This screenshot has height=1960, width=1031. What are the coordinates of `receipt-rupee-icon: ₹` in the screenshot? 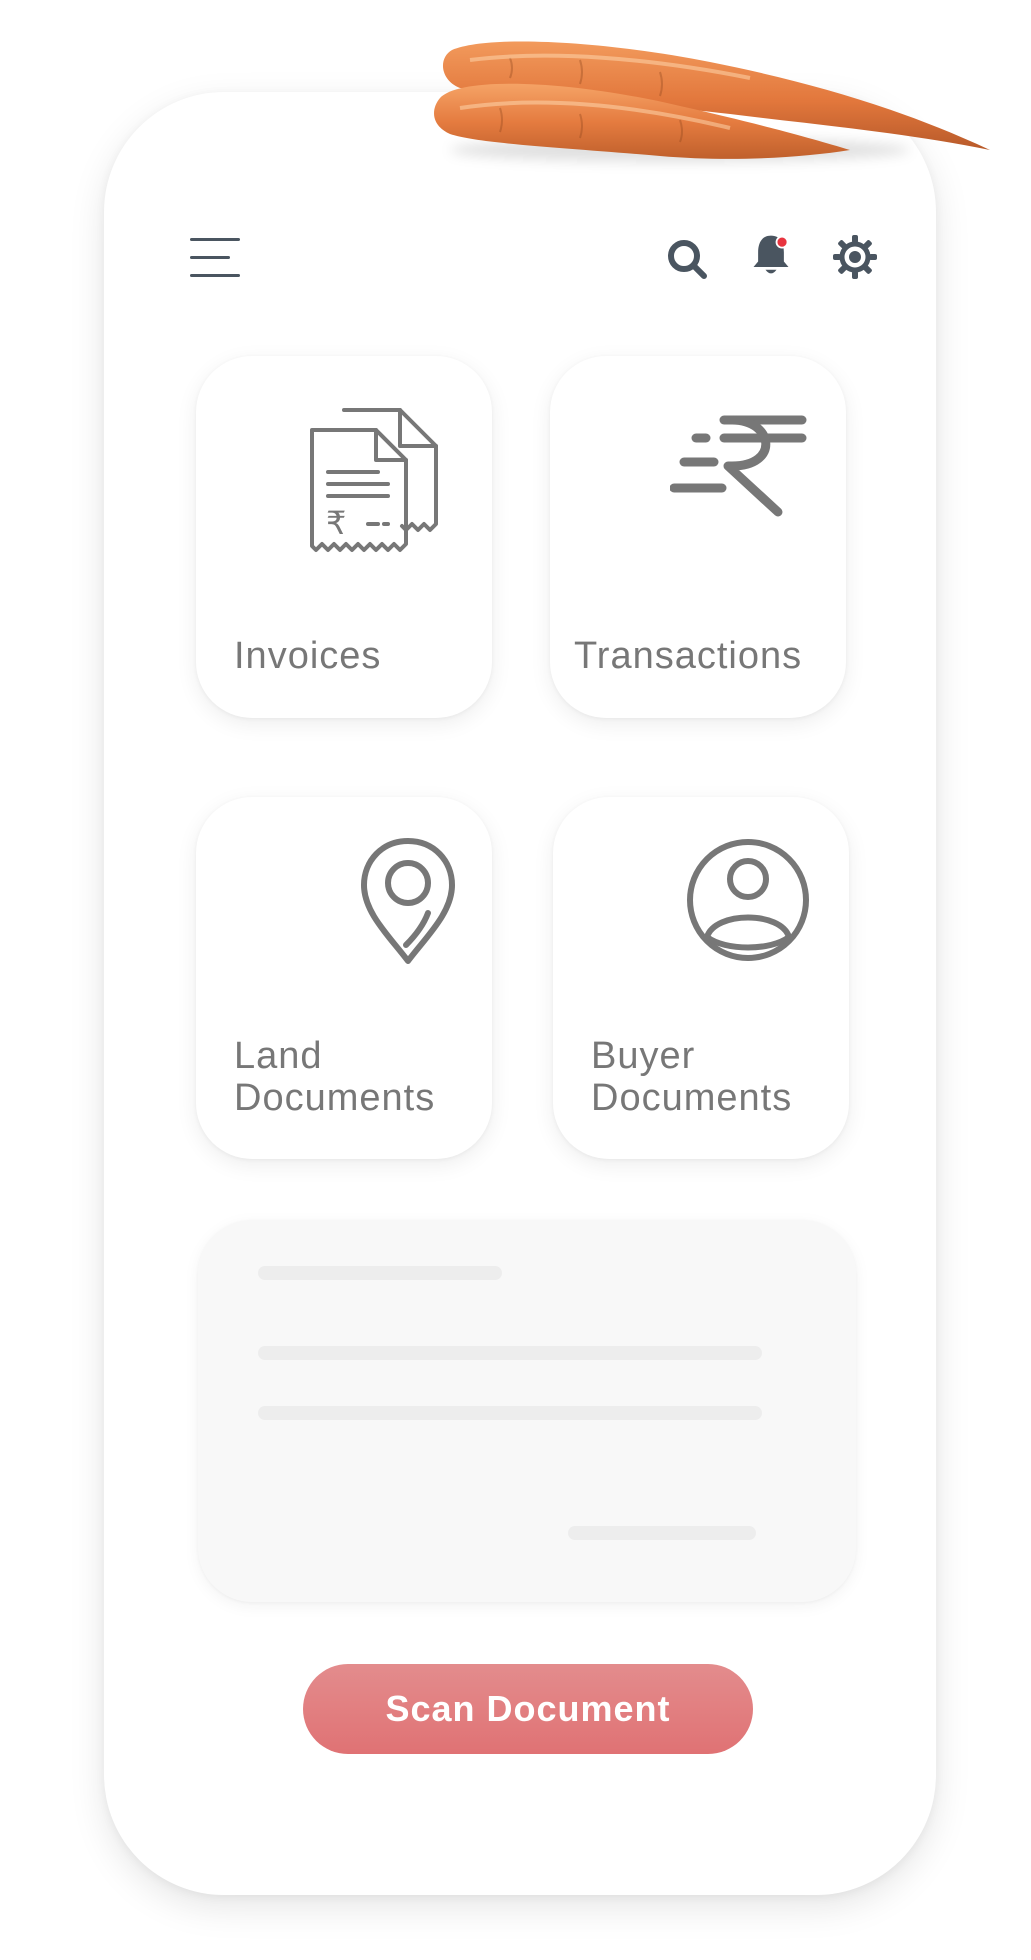 It's located at (374, 480).